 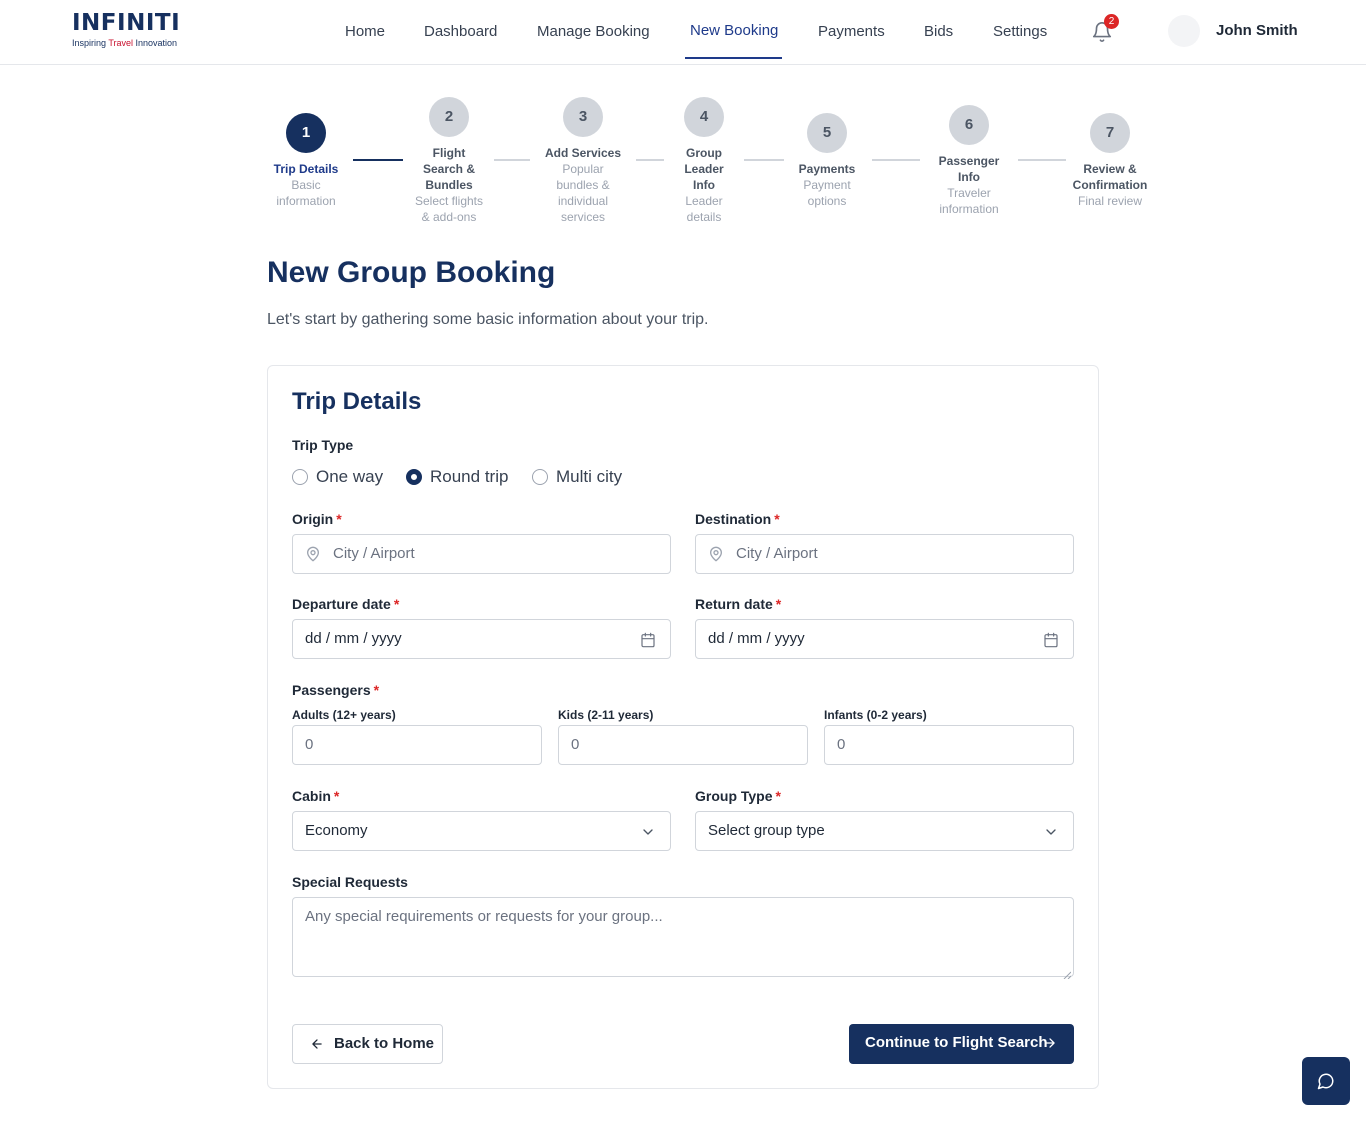 I want to click on radio-round-trip: Round trip, so click(x=461, y=477).